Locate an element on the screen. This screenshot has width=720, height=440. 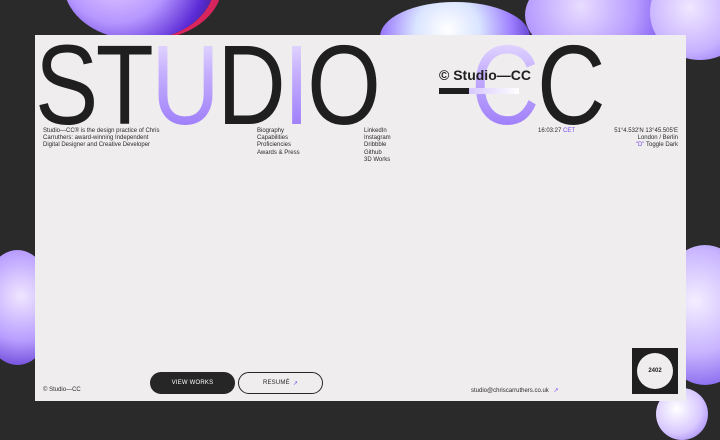
social-link-linkedin: LinkedIn is located at coordinates (377, 131).